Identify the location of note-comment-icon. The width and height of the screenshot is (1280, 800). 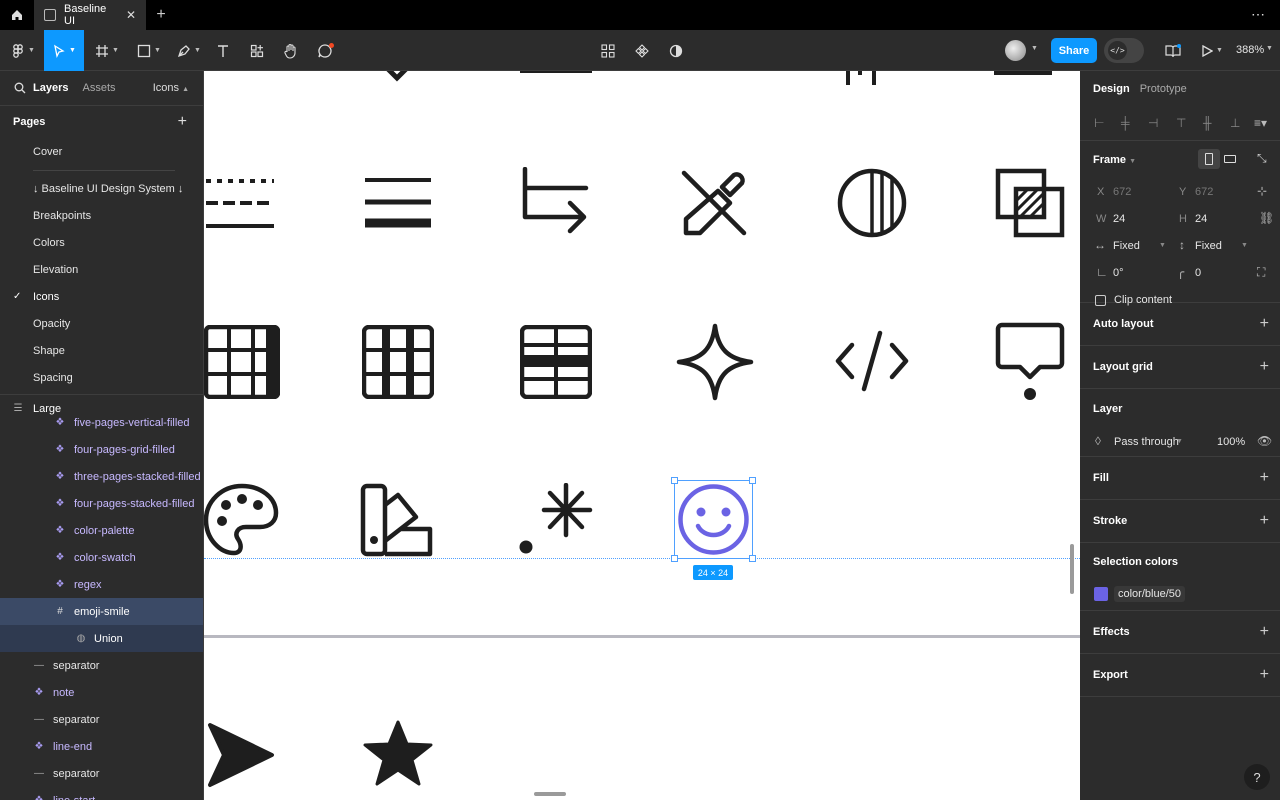
(1030, 362).